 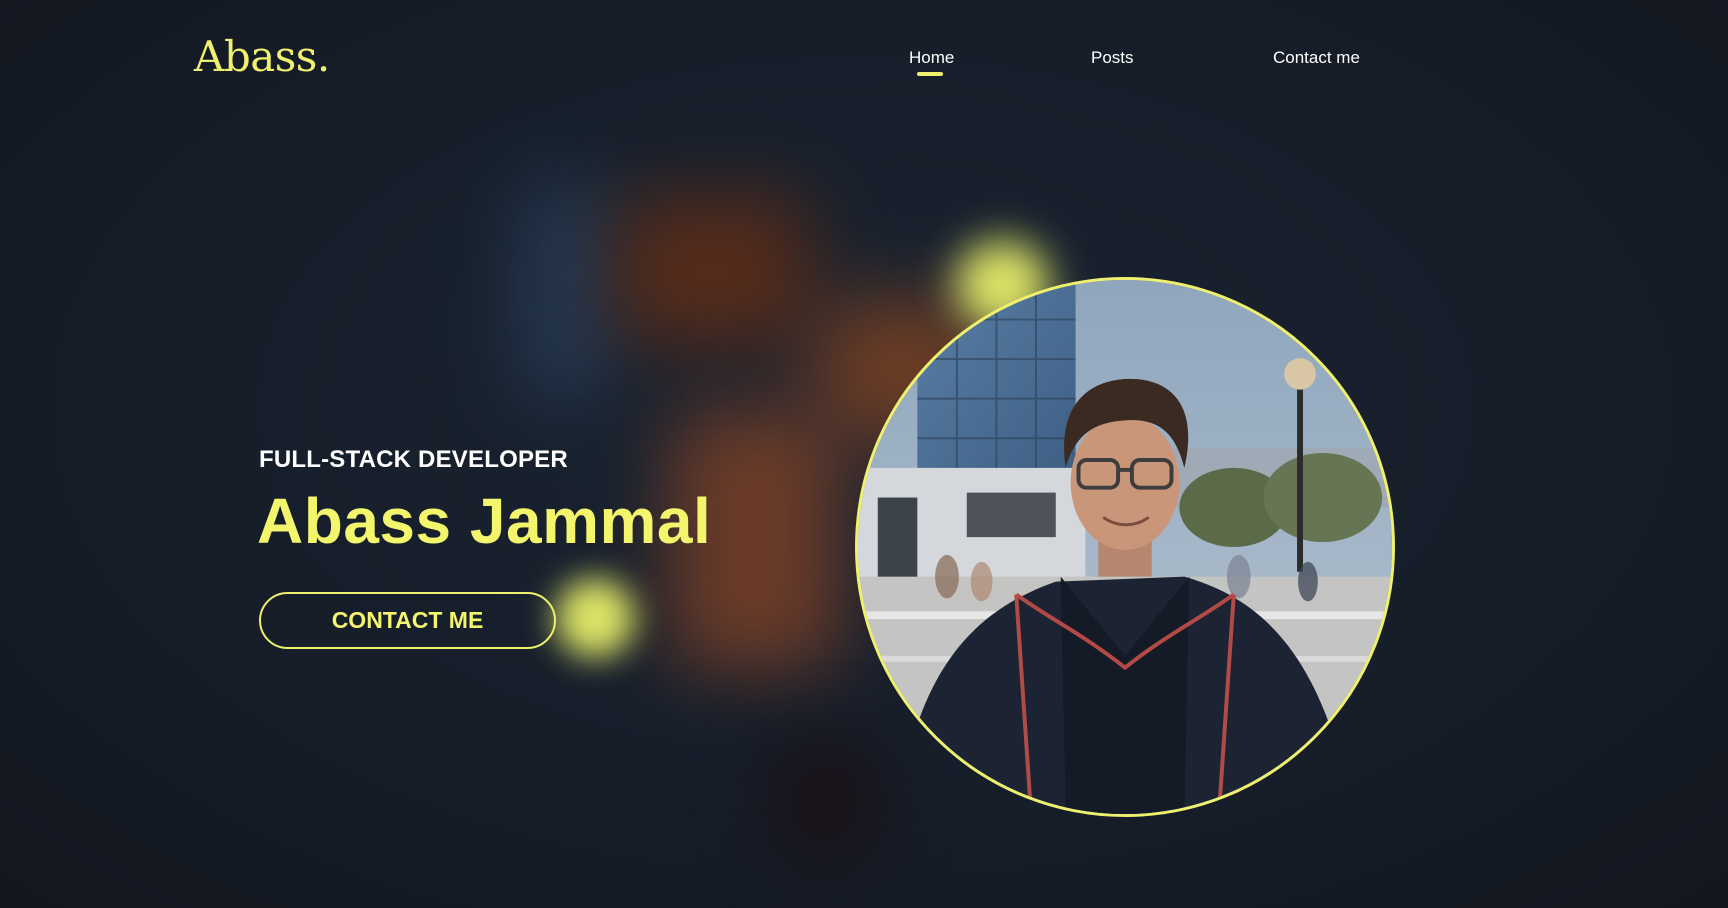 I want to click on background-blob-dark, so click(x=825, y=800).